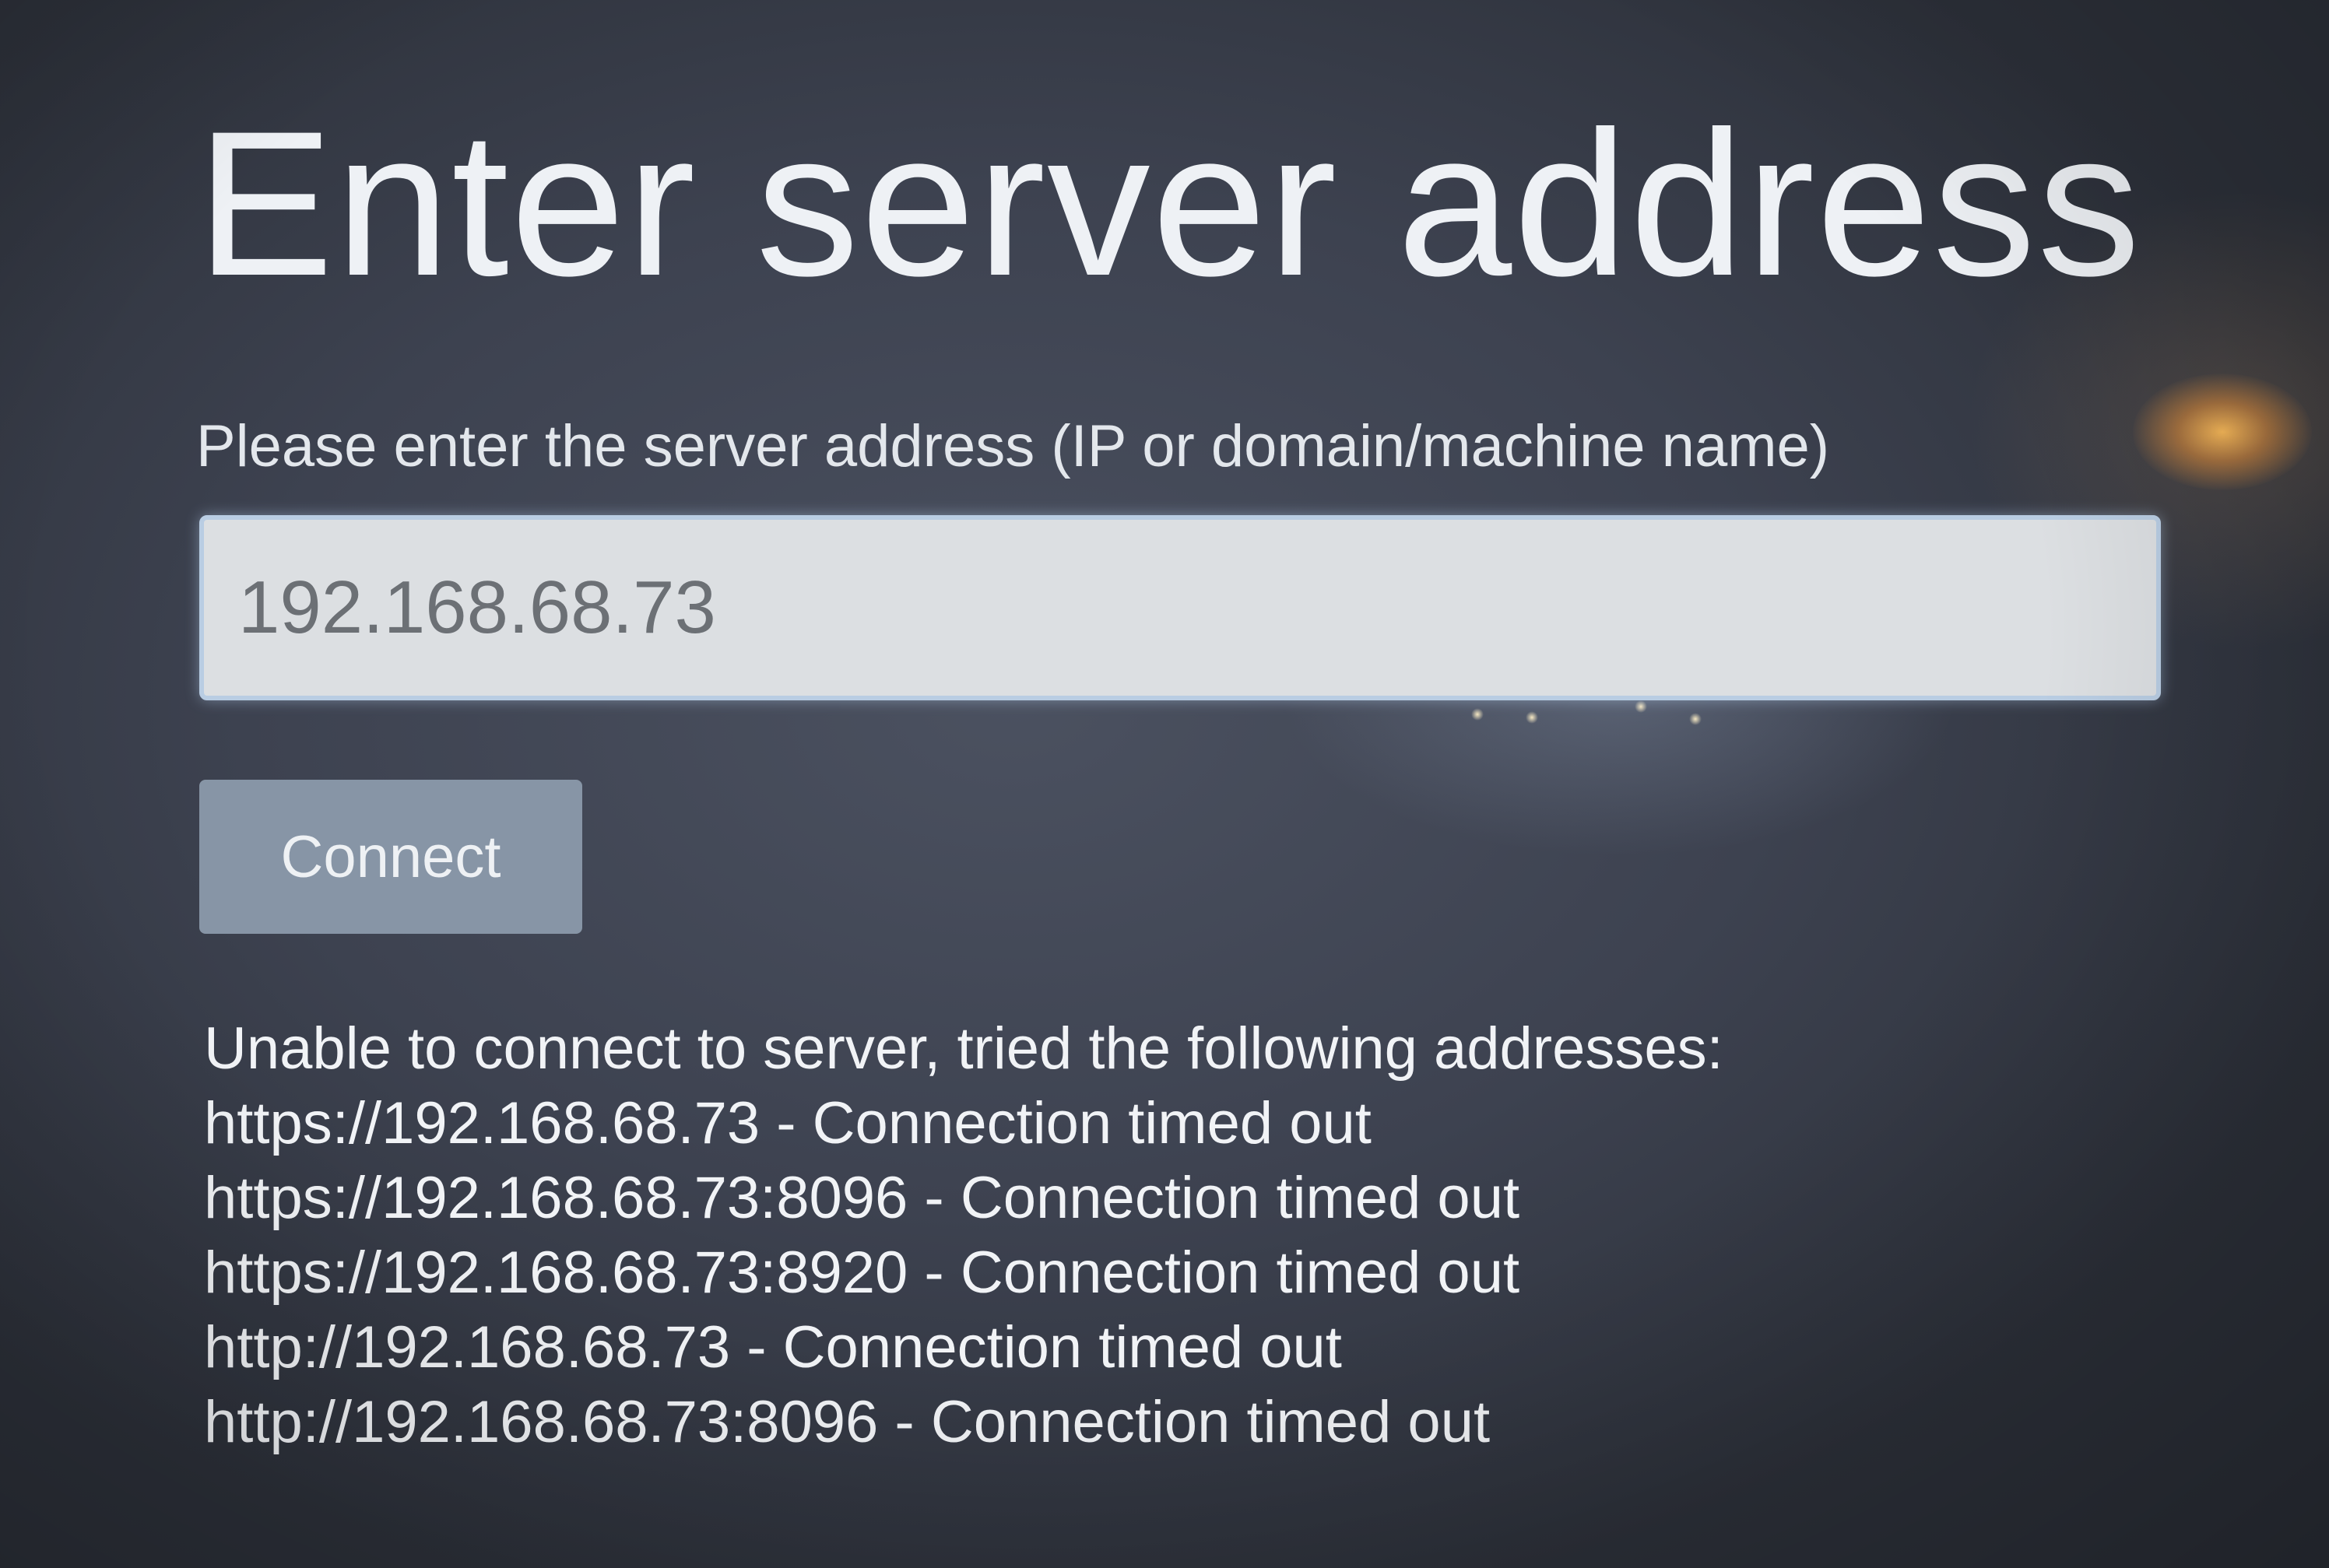  Describe the element at coordinates (1169, 204) in the screenshot. I see `page-title: Enter server address` at that location.